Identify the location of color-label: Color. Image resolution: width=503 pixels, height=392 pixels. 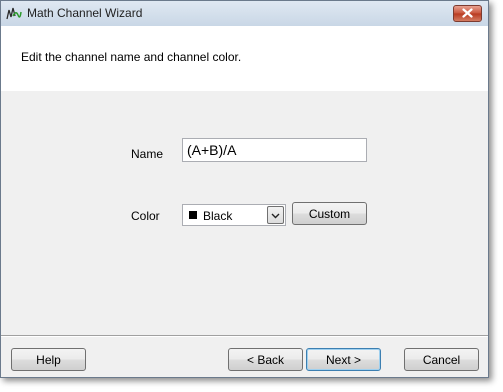
(145, 216).